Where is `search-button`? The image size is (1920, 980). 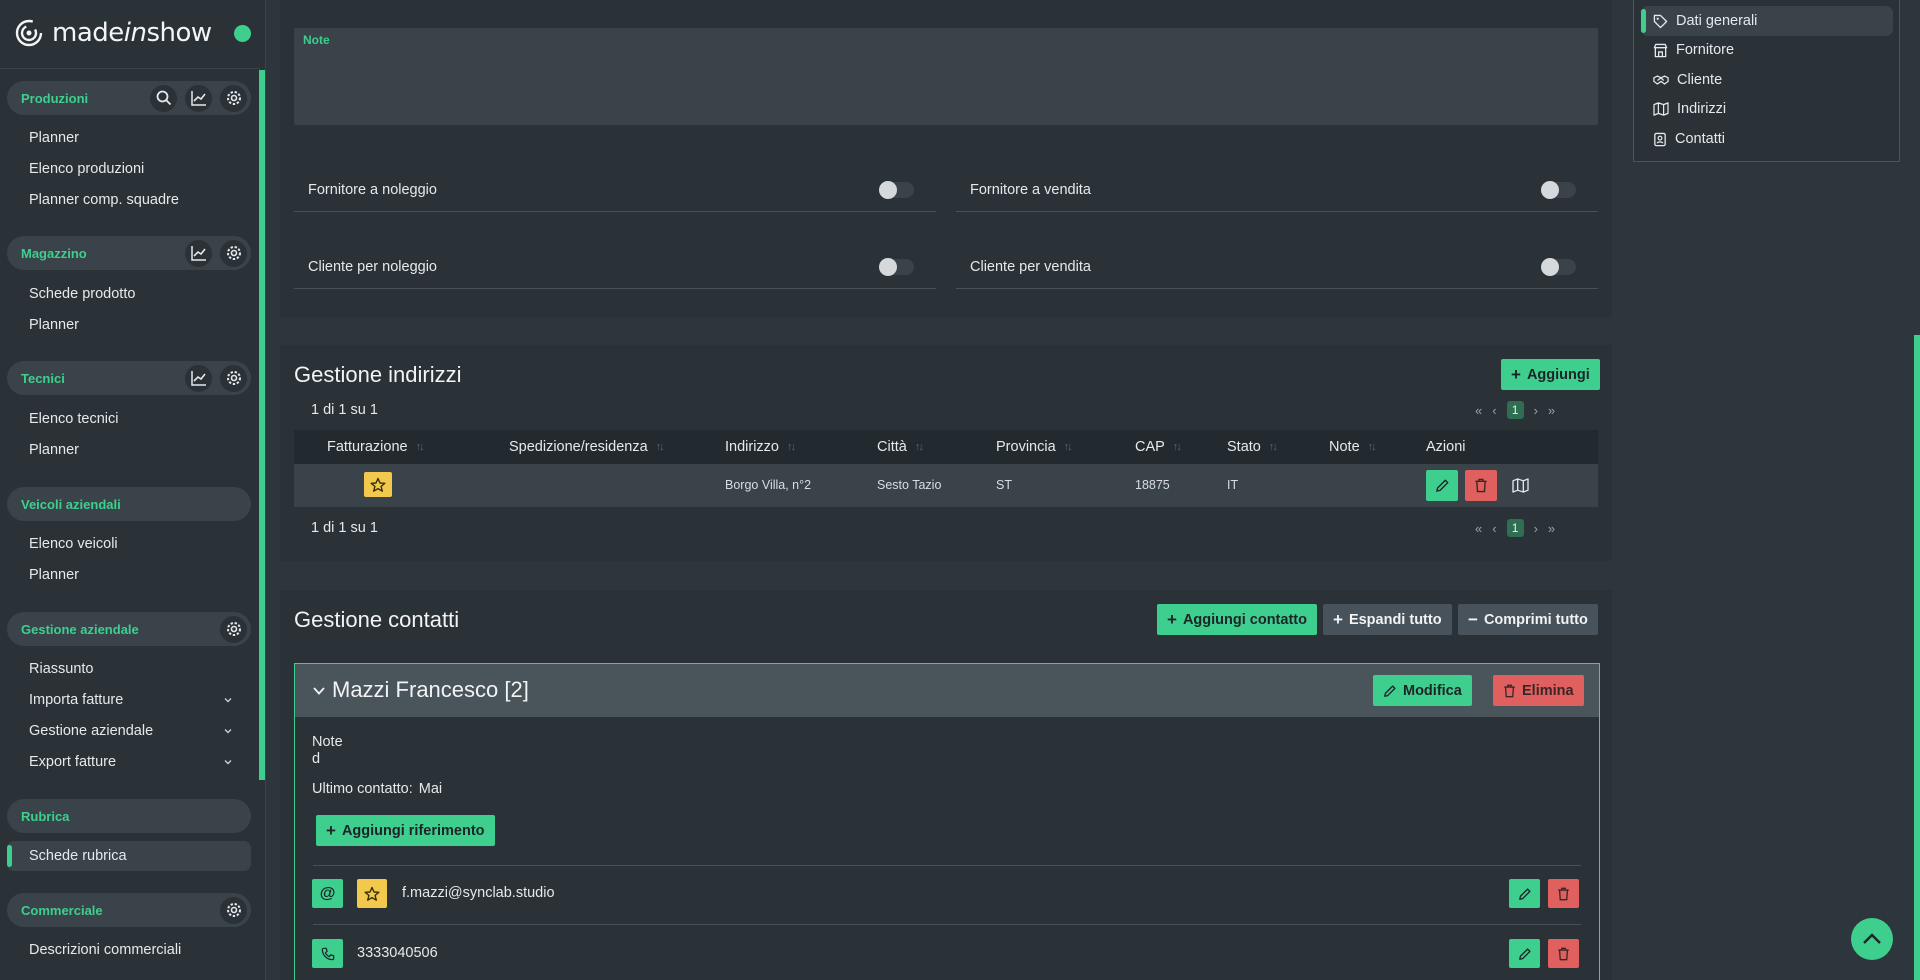
search-button is located at coordinates (163, 98).